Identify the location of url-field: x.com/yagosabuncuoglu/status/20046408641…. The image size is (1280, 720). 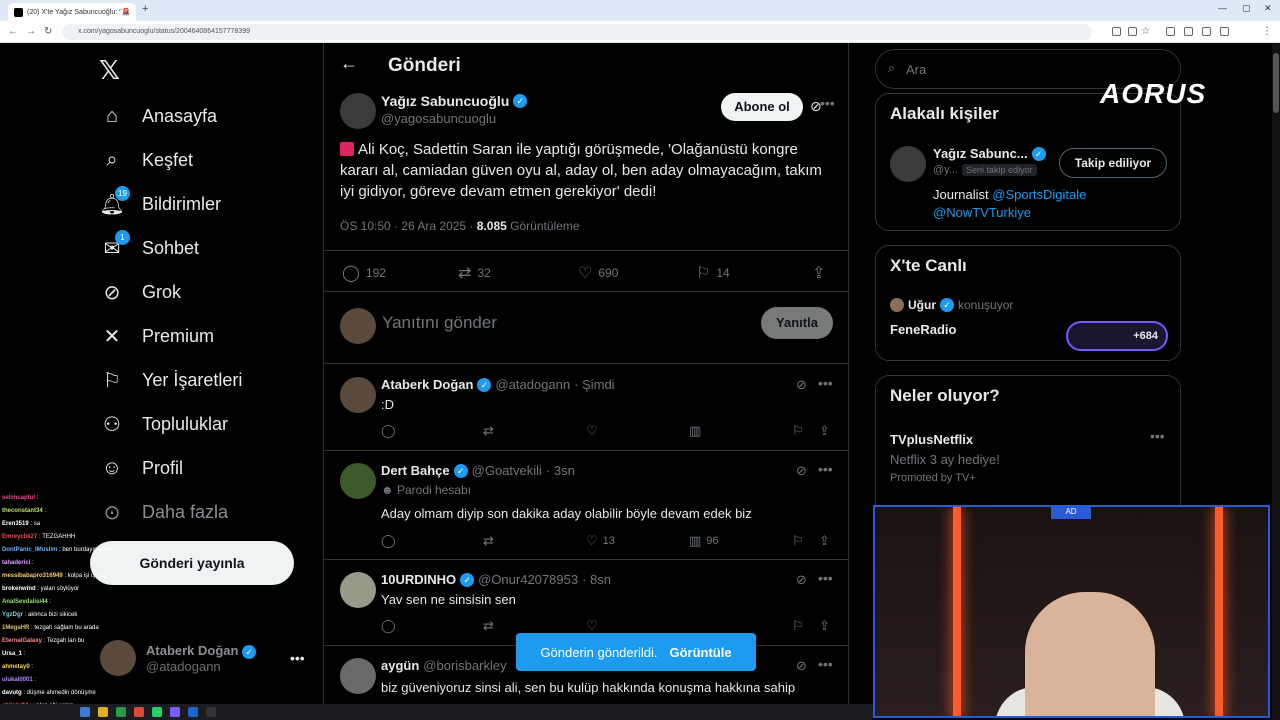
(577, 32).